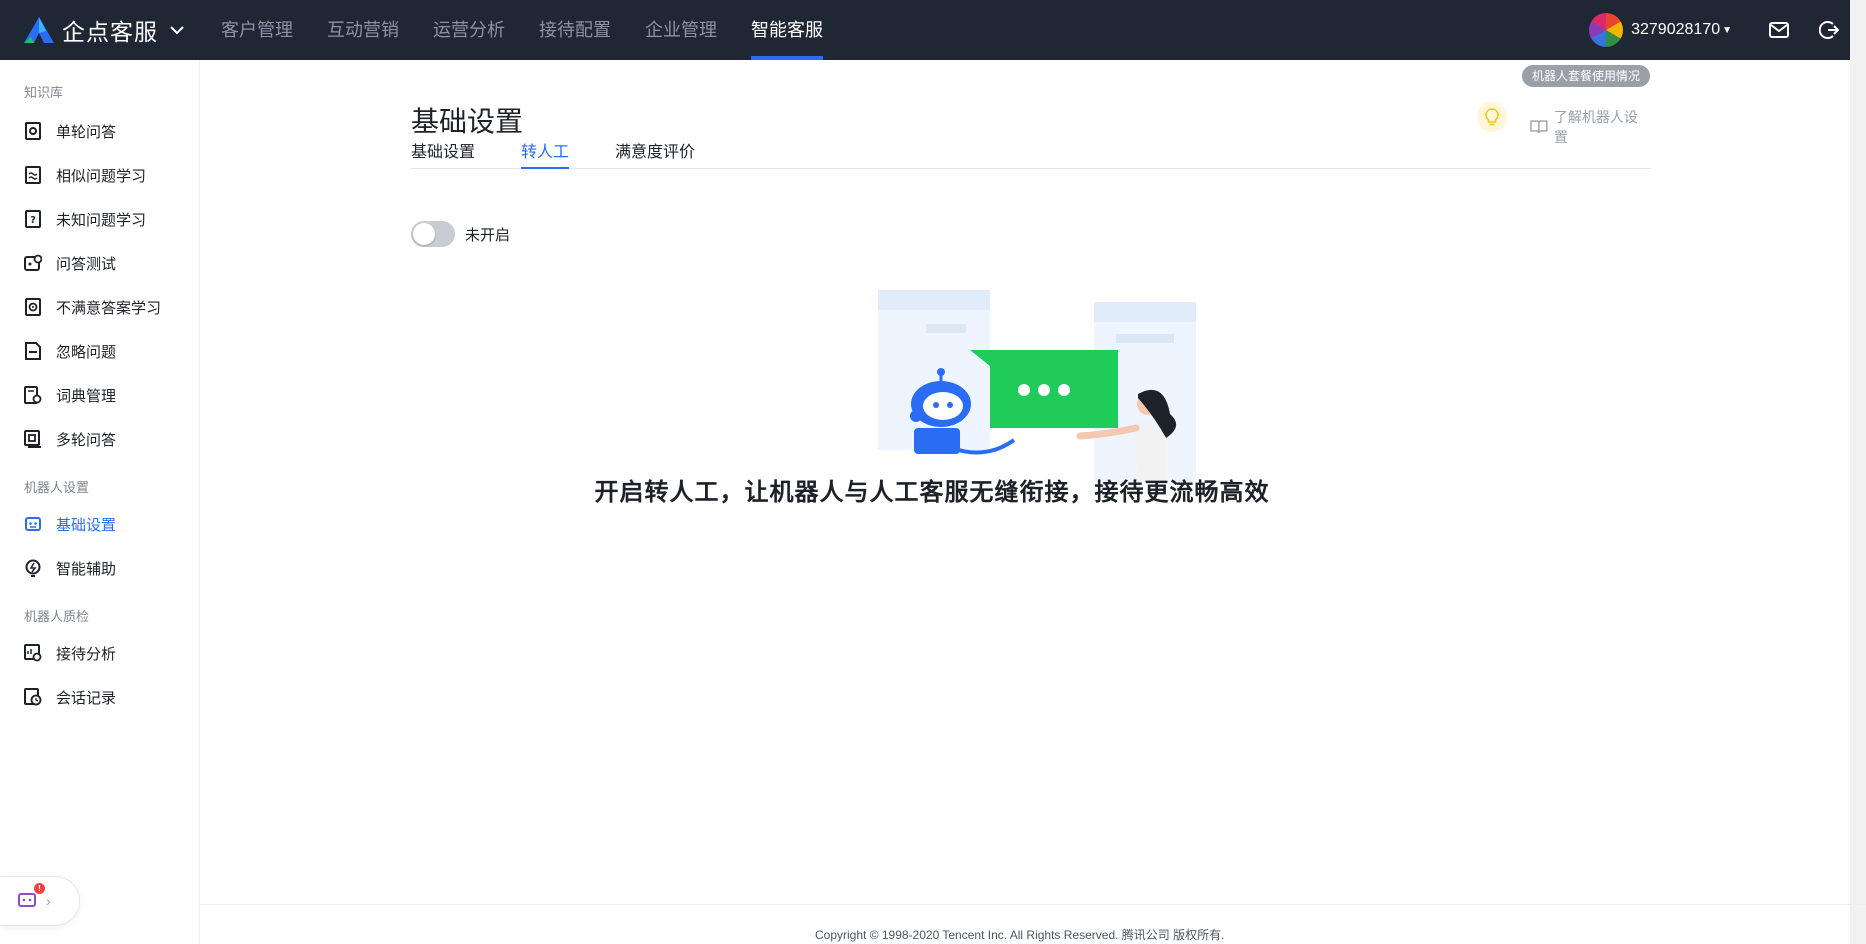  I want to click on toggle-knob, so click(424, 234).